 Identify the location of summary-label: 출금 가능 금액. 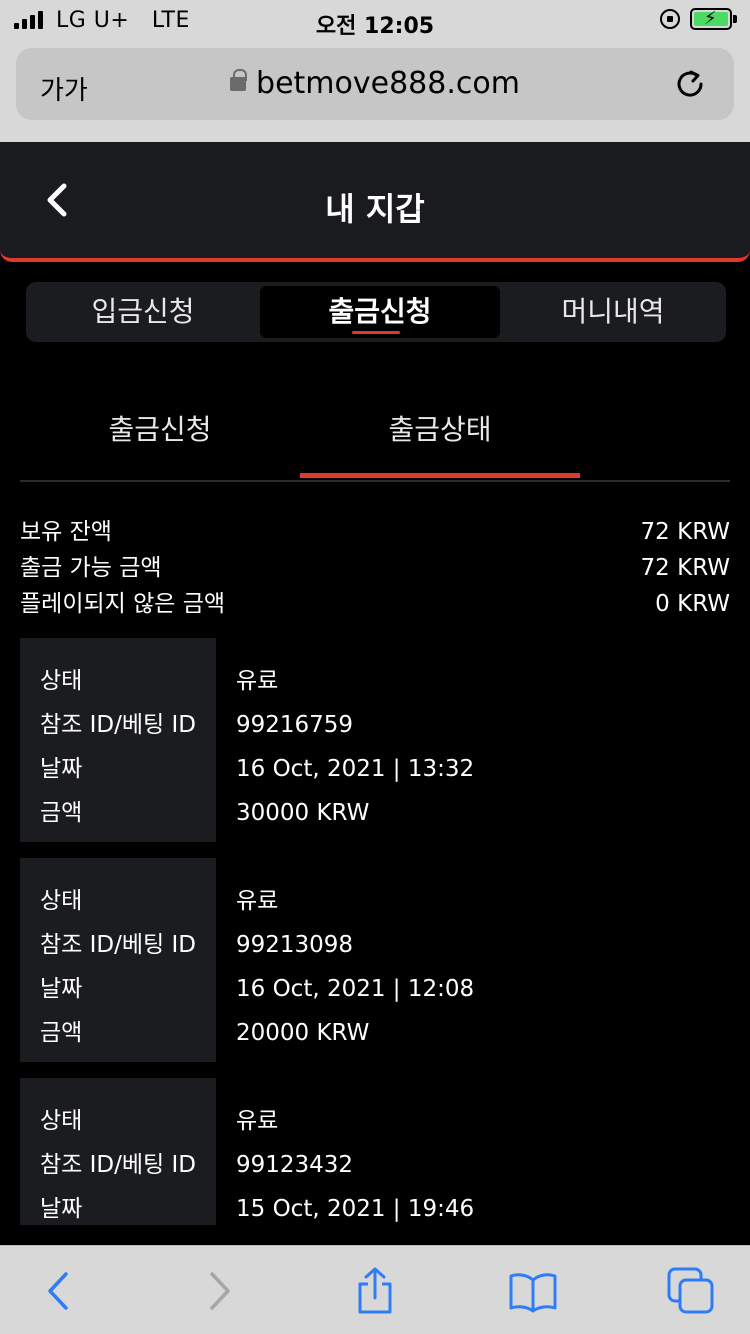
(91, 568).